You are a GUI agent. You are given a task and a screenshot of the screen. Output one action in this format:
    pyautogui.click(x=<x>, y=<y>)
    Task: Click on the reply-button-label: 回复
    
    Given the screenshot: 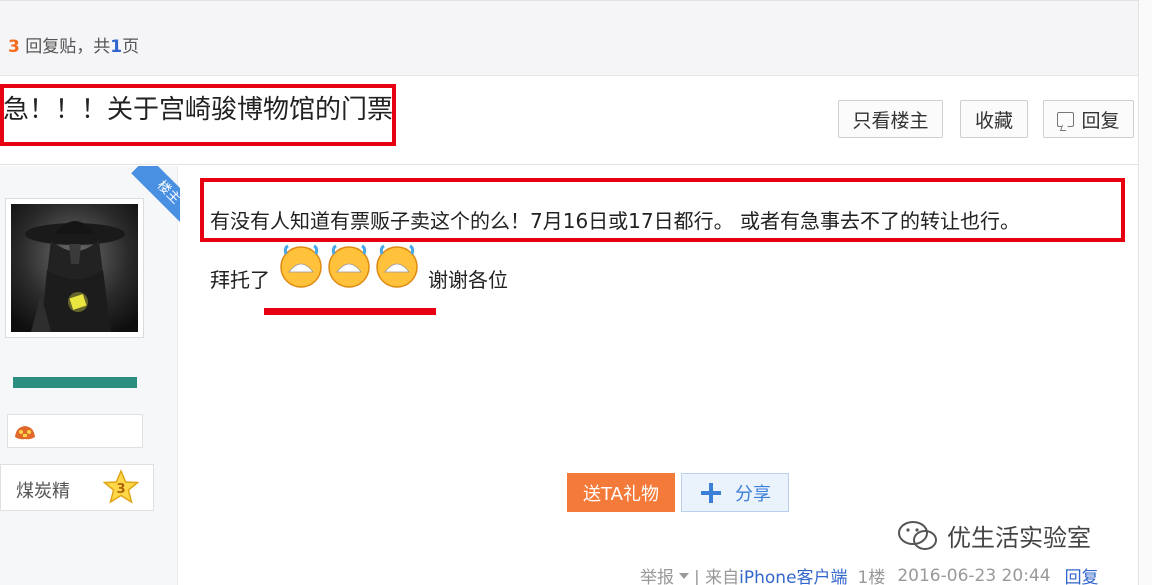 What is the action you would take?
    pyautogui.click(x=1100, y=120)
    